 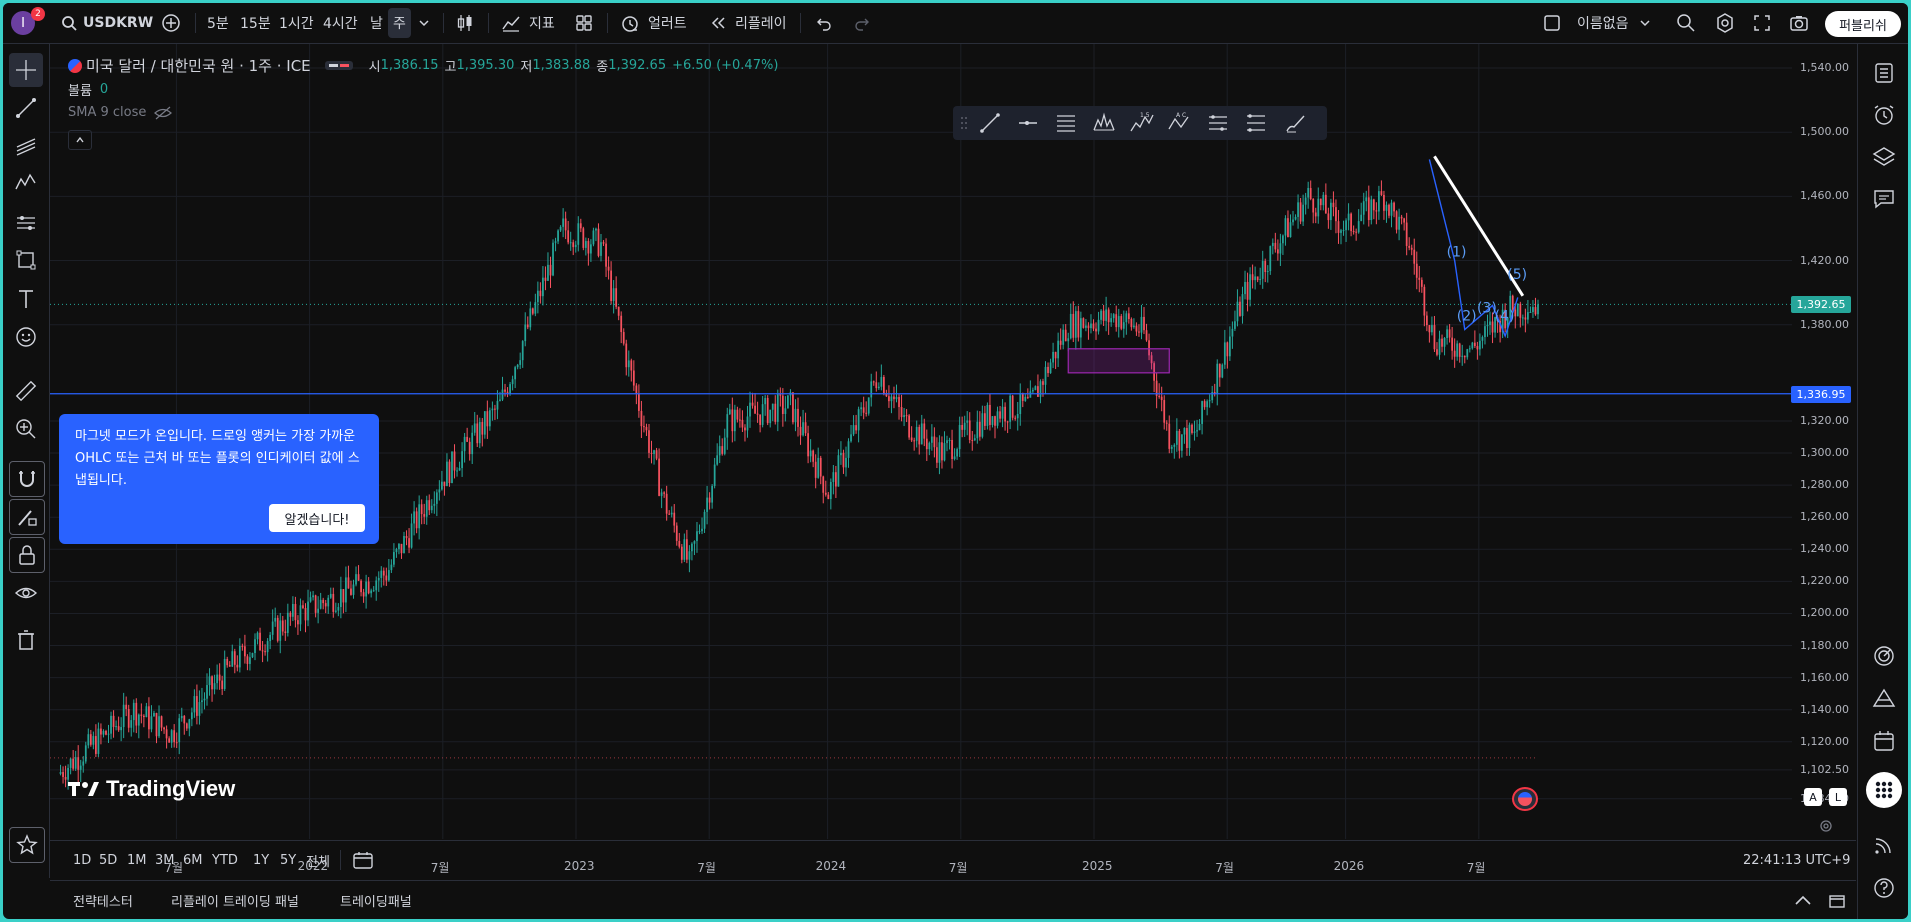 What do you see at coordinates (862, 23) in the screenshot?
I see `redo-button` at bounding box center [862, 23].